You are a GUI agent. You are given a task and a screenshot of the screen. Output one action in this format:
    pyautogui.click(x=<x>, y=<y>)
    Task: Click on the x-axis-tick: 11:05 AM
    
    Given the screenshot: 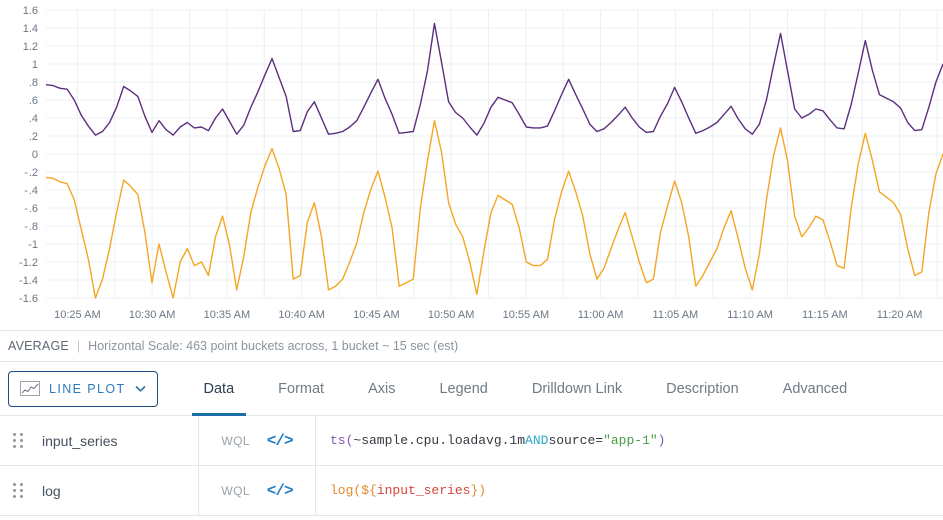 What is the action you would take?
    pyautogui.click(x=676, y=315)
    